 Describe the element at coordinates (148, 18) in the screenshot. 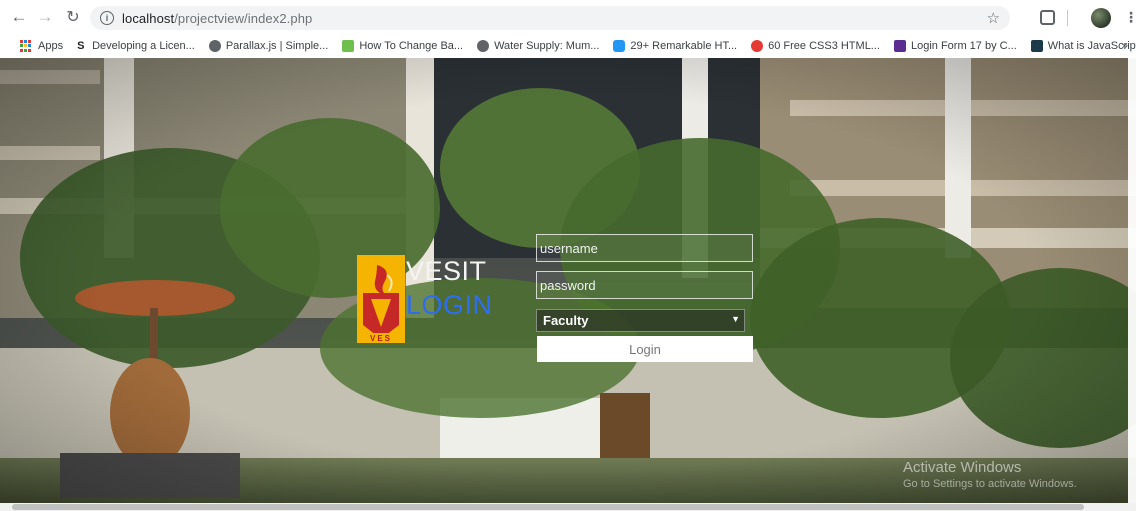

I see `url-host: localhost` at that location.